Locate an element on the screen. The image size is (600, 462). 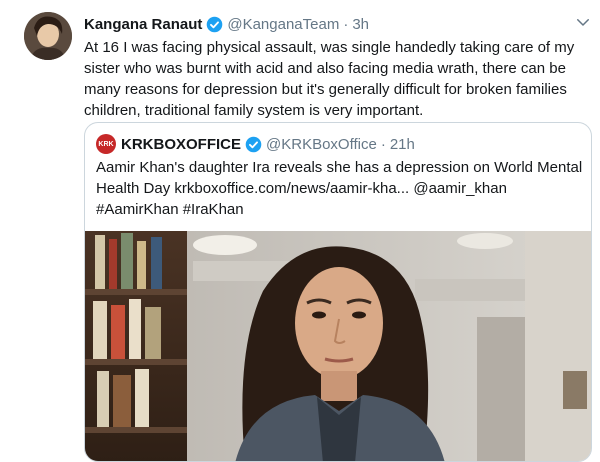
author-name: Kangana Ranaut is located at coordinates (143, 24).